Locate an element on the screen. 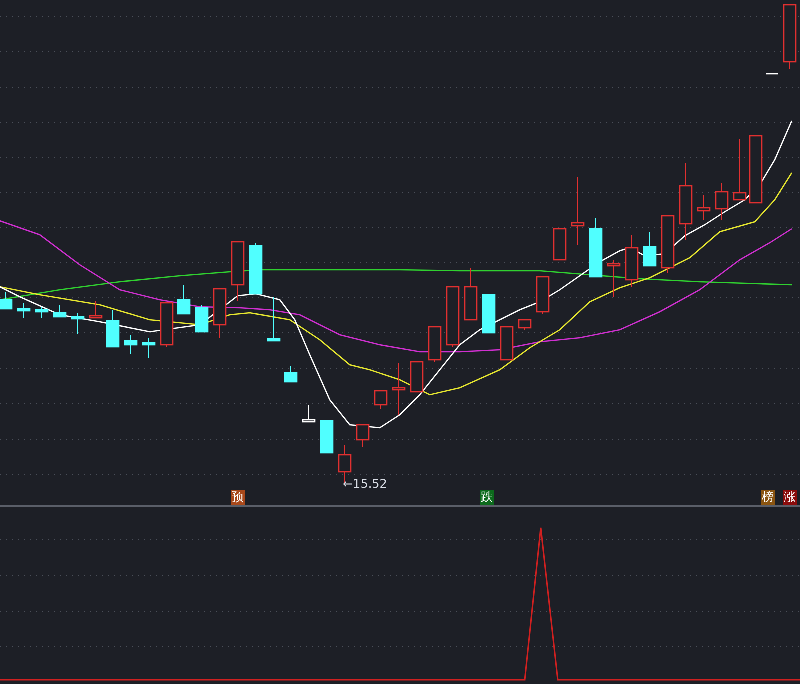 This screenshot has height=684, width=800. signal-marker: 预 is located at coordinates (238, 497).